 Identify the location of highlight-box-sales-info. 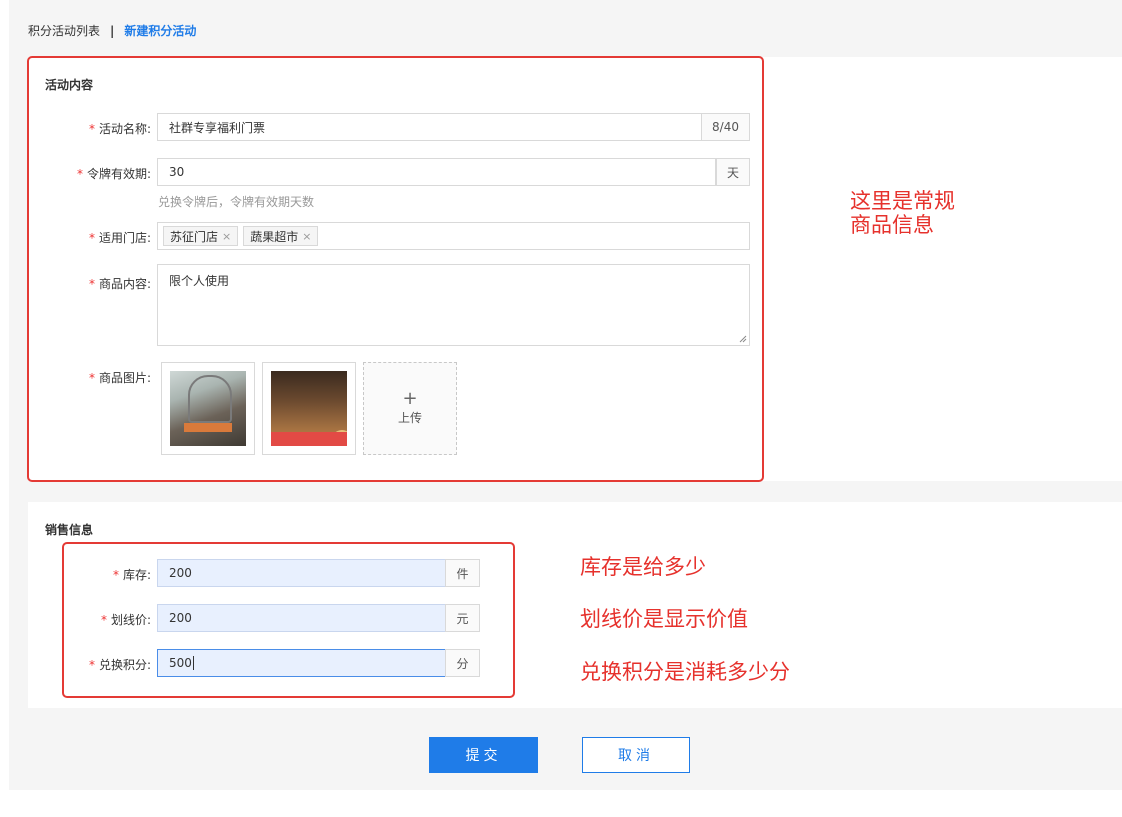
(288, 620).